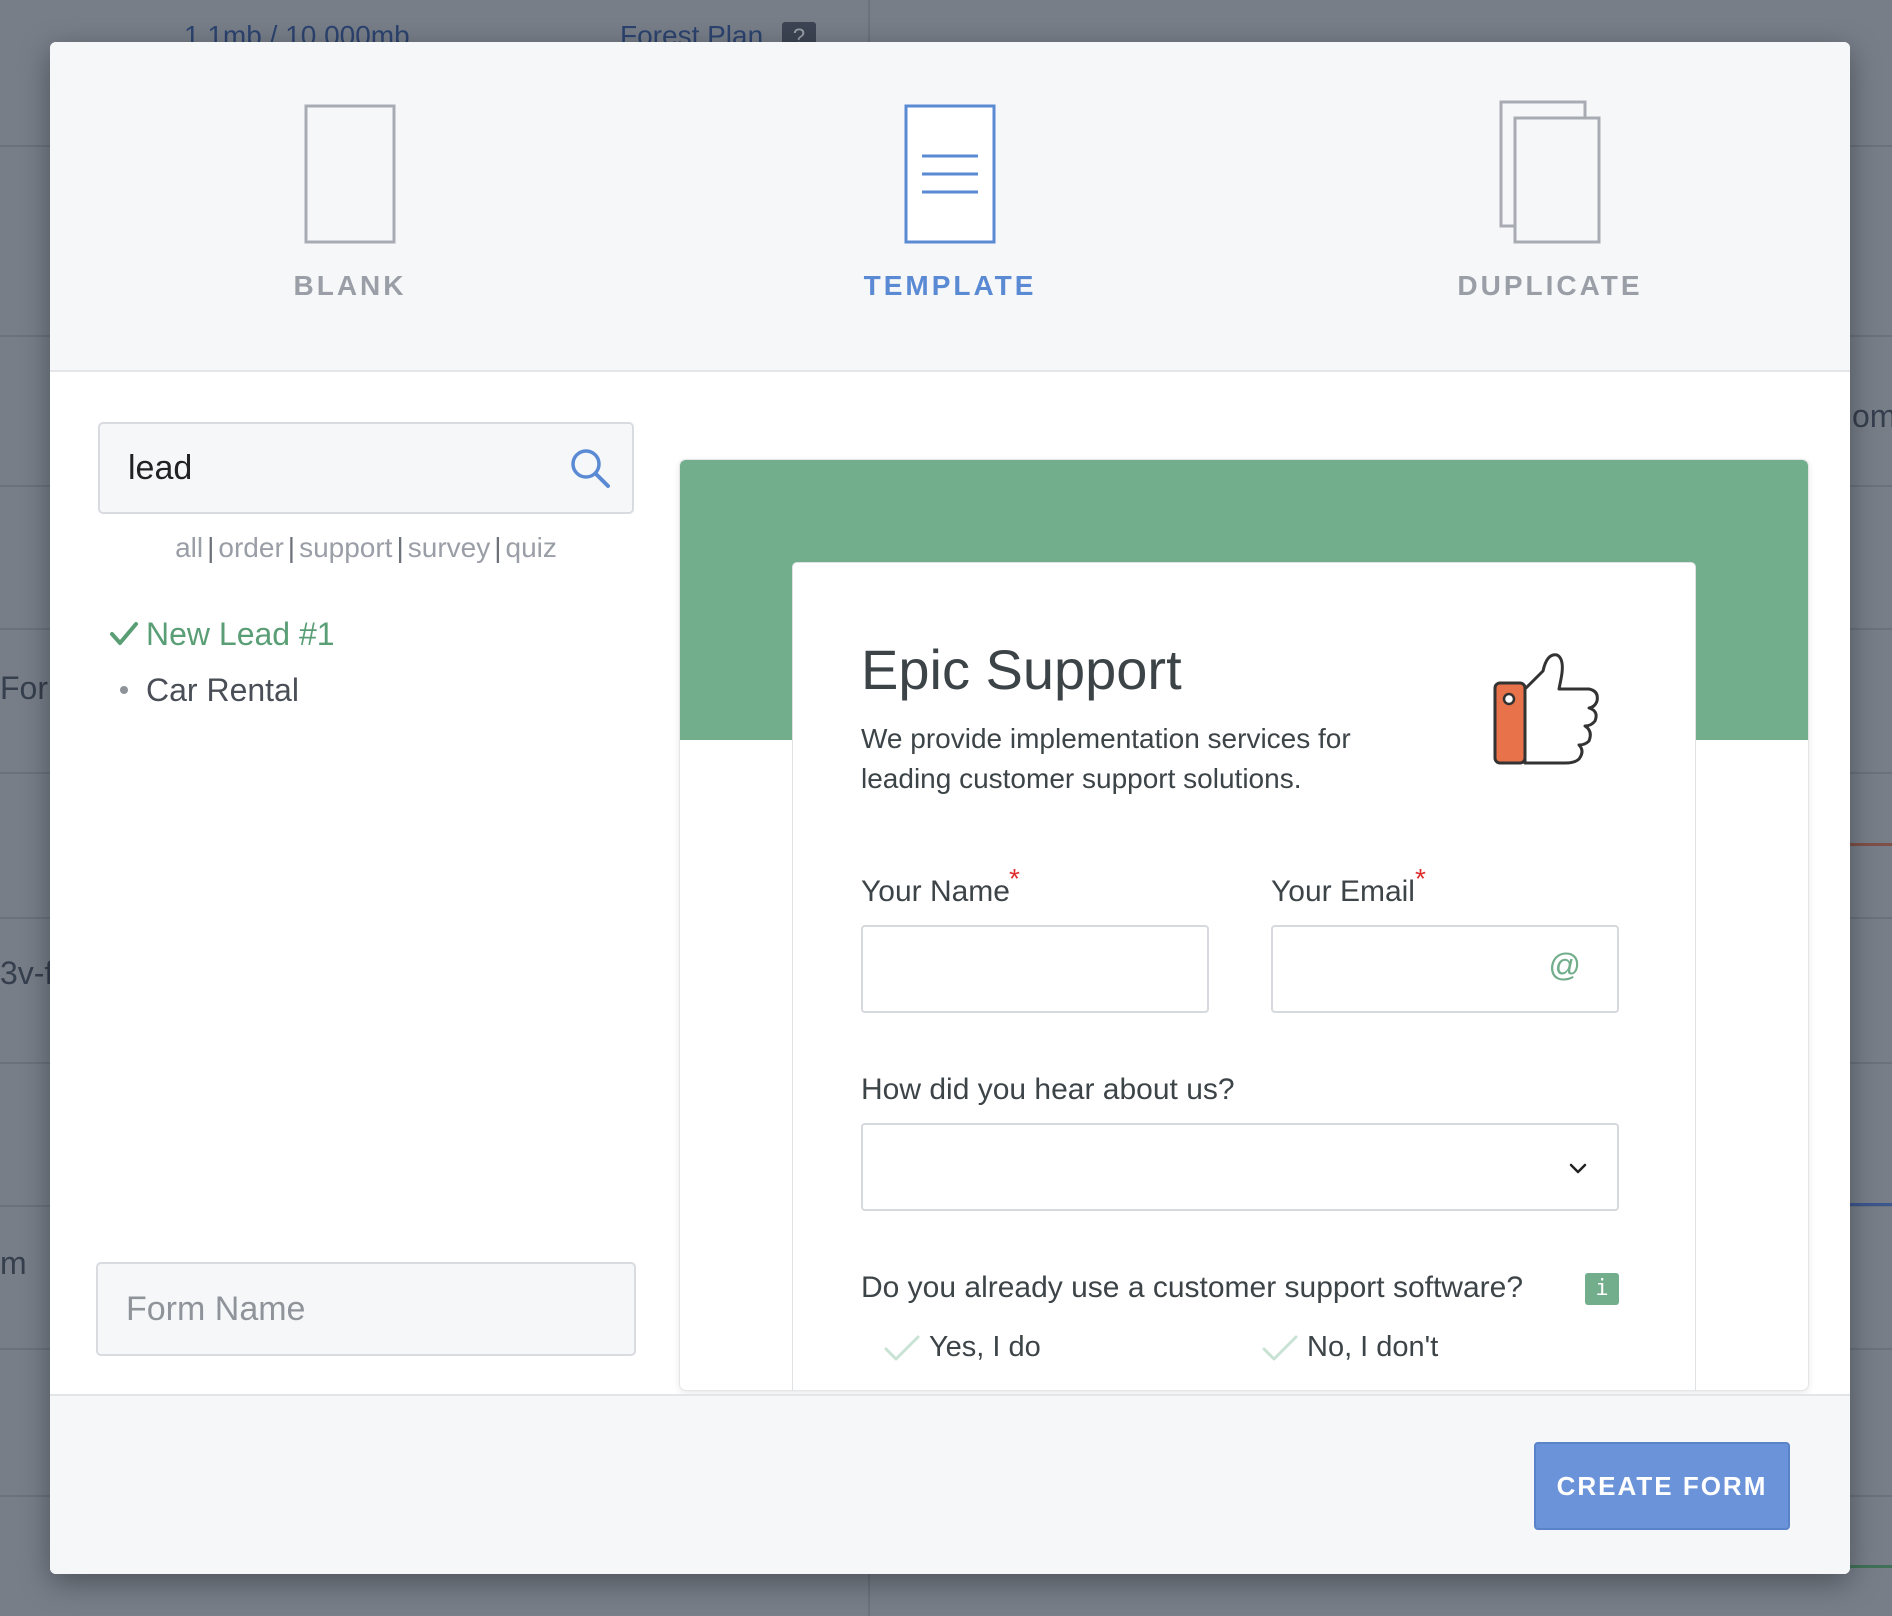  I want to click on preview-form-title: Epic Support, so click(1021, 669).